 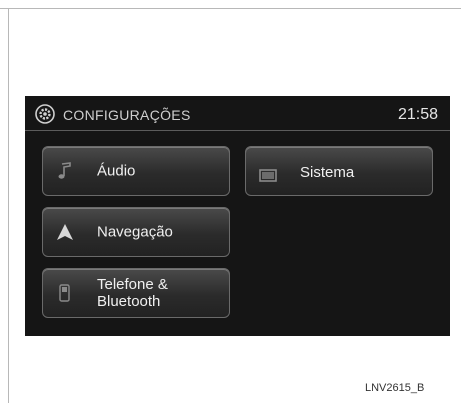 I want to click on navigation-label: Navegação, so click(x=135, y=232).